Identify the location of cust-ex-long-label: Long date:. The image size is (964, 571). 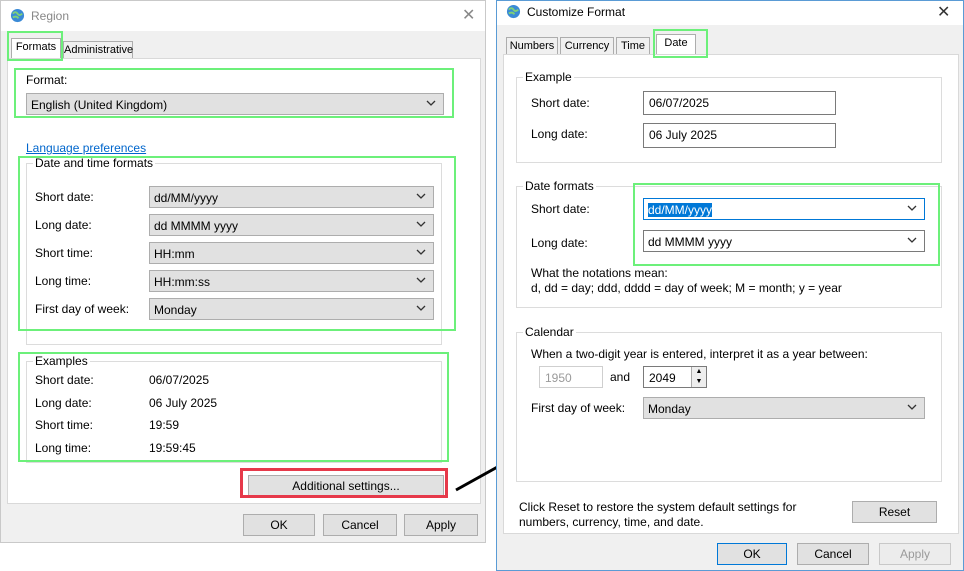
(559, 134).